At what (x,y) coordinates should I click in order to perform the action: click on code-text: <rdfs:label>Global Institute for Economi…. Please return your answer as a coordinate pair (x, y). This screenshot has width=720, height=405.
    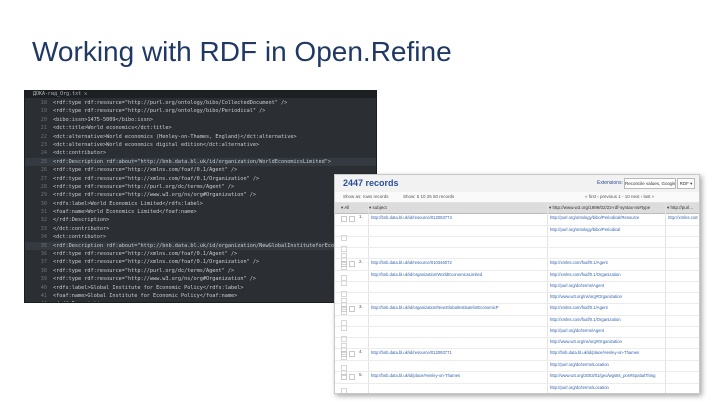
    Looking at the image, I should click on (148, 287).